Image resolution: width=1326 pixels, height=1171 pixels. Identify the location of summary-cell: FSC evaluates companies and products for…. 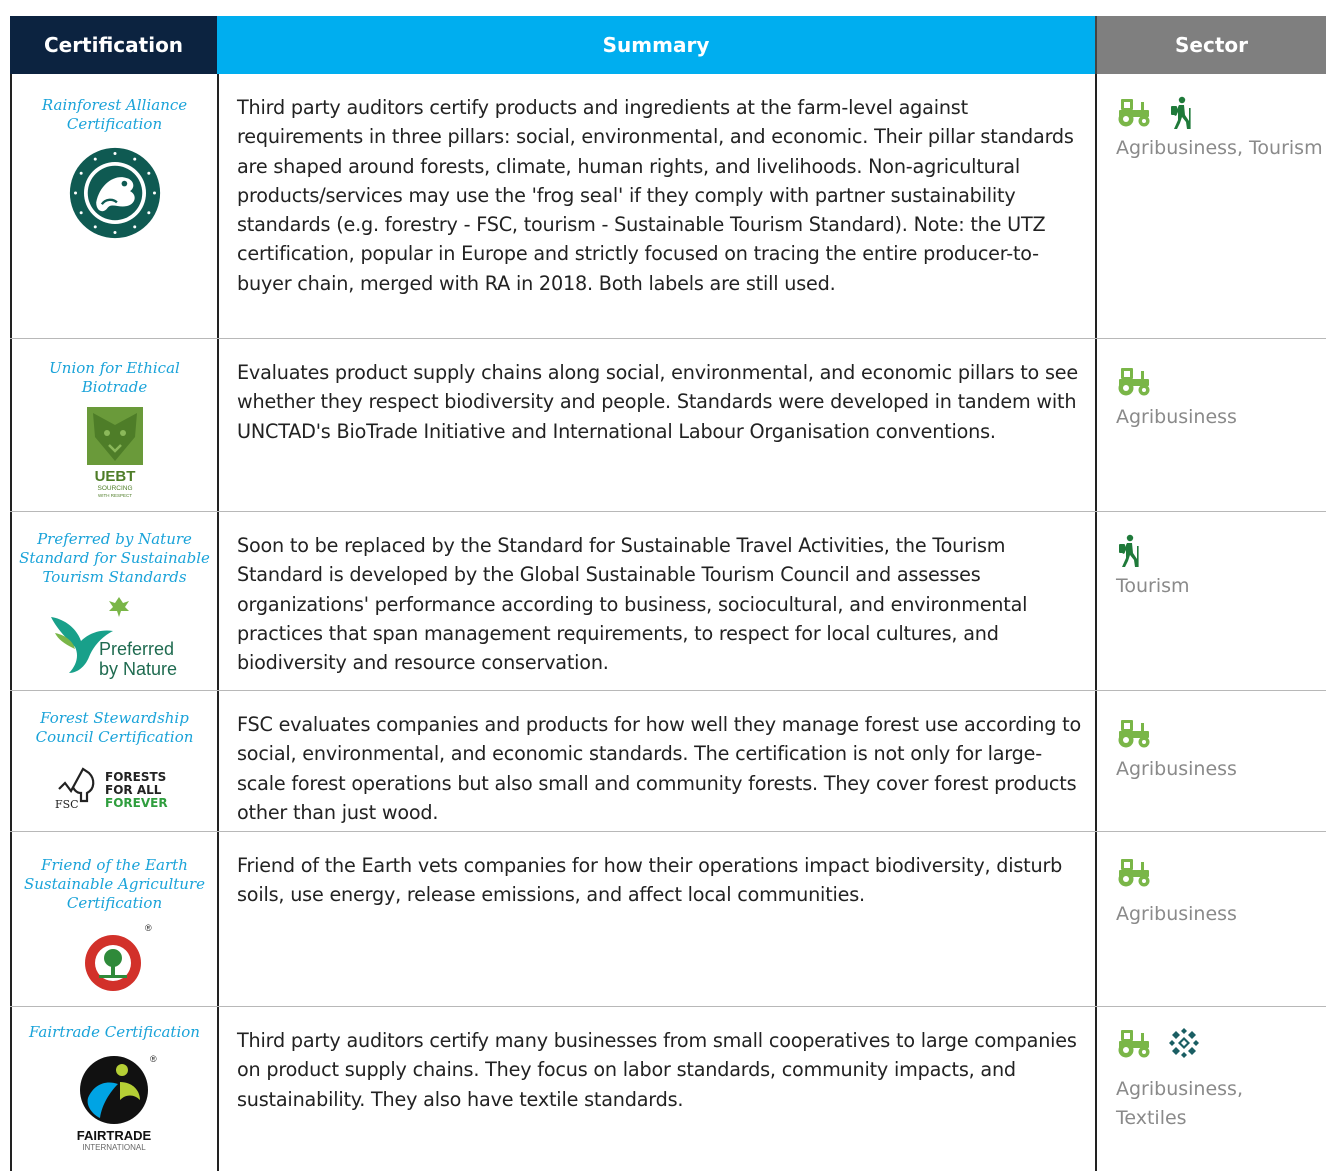
(656, 761).